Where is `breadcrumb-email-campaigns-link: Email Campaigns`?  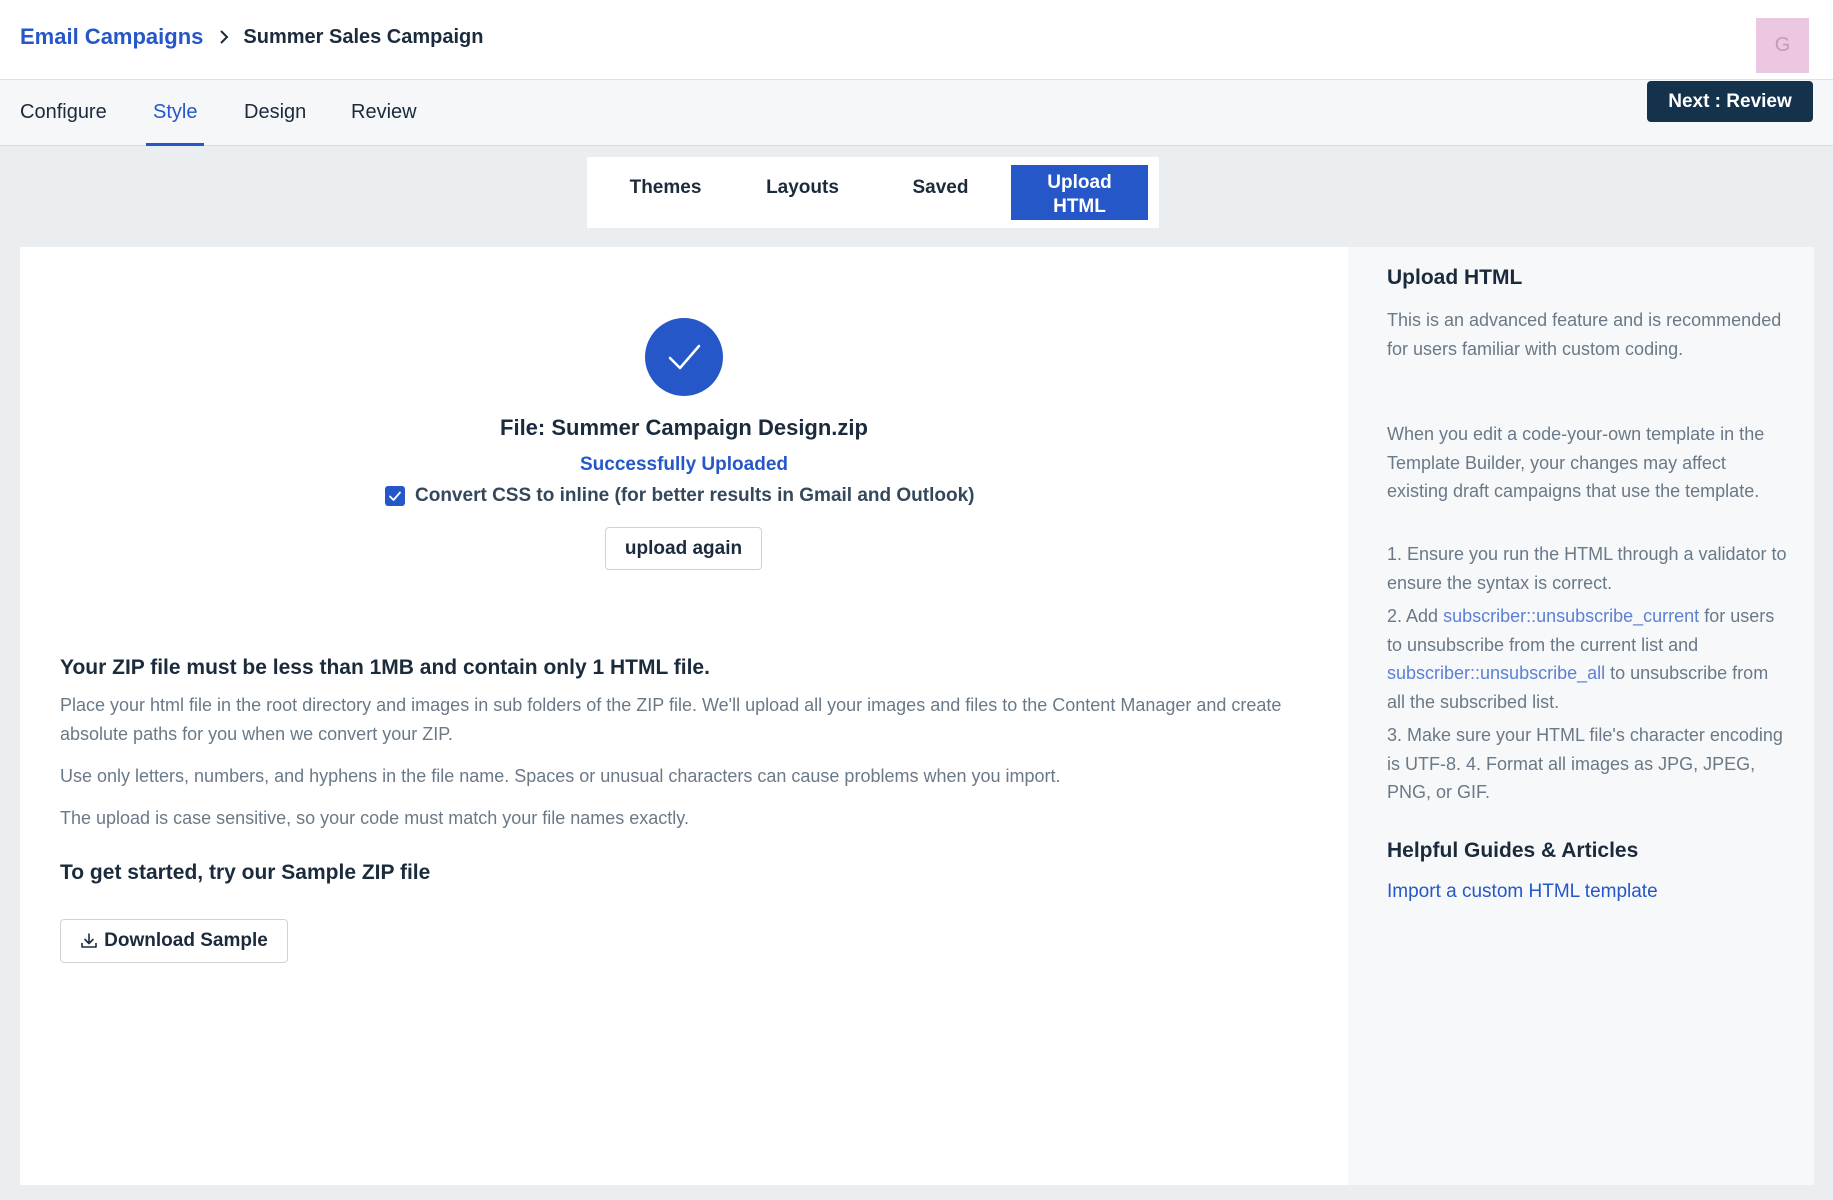
breadcrumb-email-campaigns-link: Email Campaigns is located at coordinates (111, 37).